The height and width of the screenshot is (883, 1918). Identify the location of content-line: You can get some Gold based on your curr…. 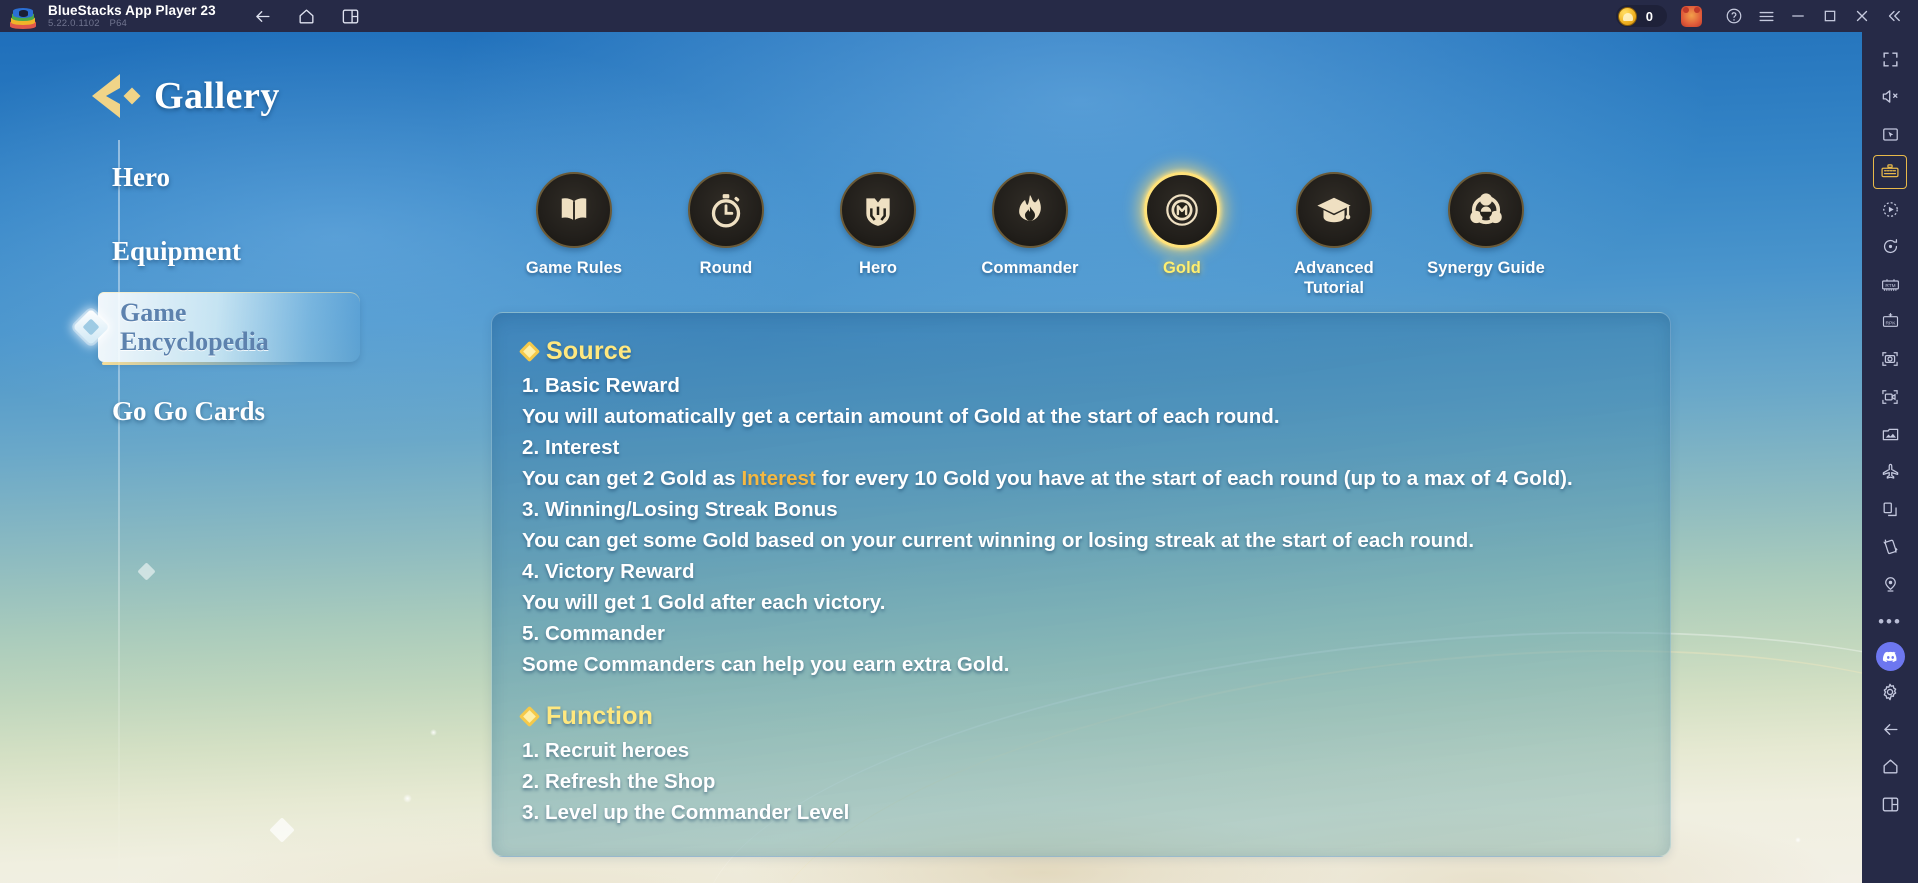
(998, 540).